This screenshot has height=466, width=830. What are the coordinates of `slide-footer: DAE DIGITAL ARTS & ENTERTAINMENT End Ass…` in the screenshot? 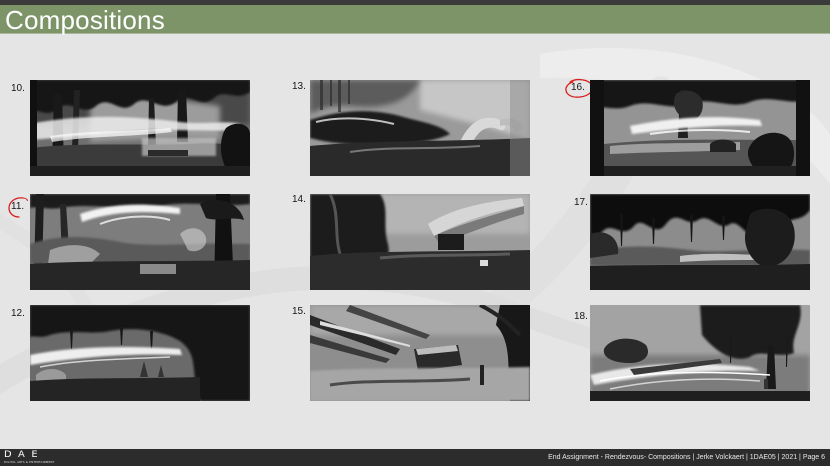 It's located at (415, 457).